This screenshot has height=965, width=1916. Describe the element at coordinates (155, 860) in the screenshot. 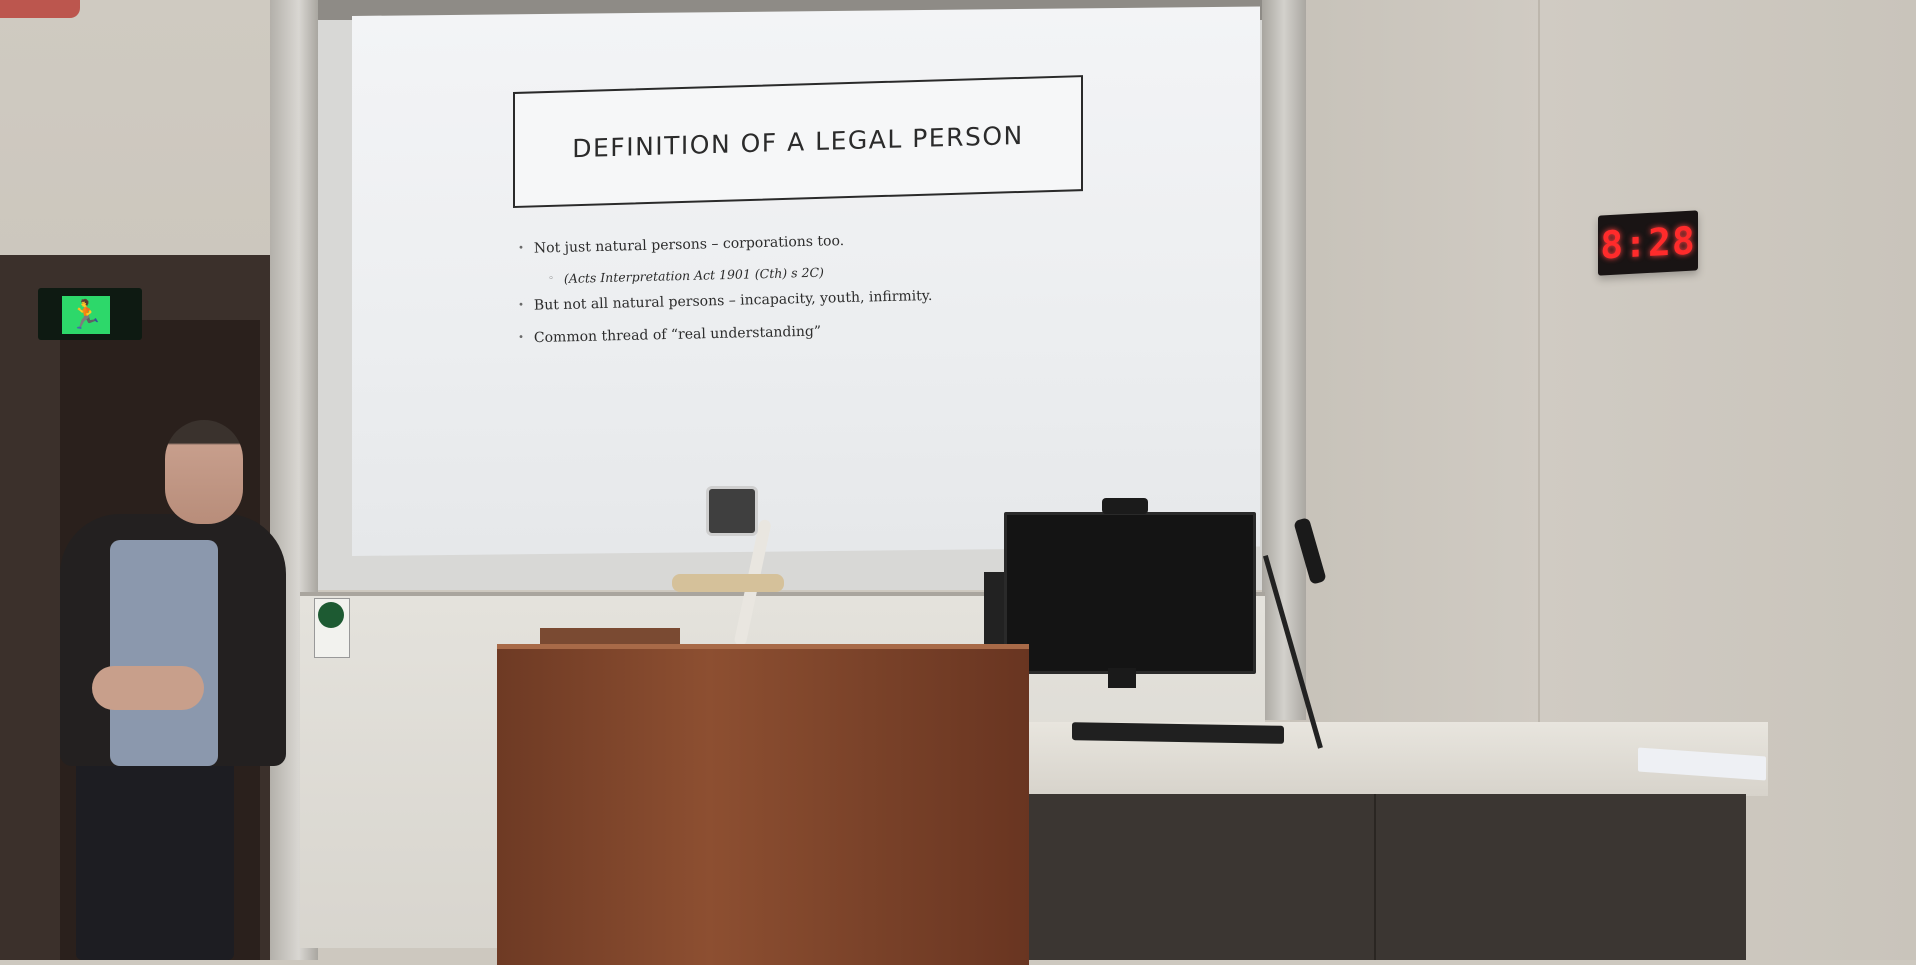

I see `presenter-legs` at that location.